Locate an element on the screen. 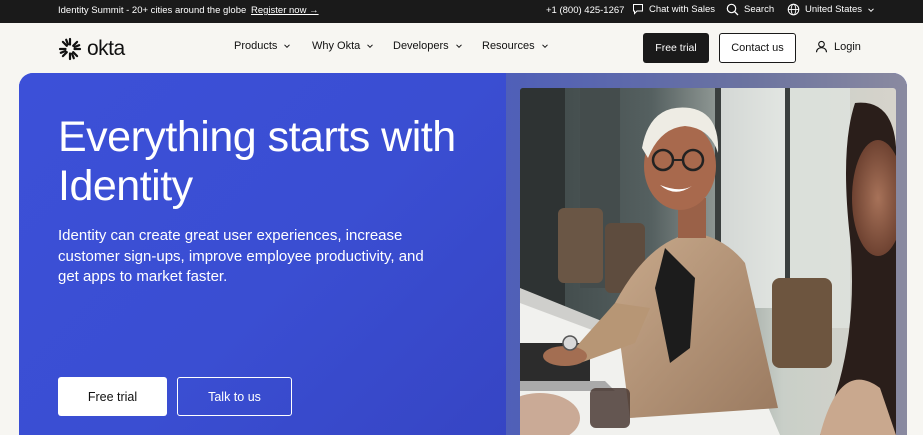 This screenshot has width=923, height=435. nav-resources: Resources is located at coordinates (515, 46).